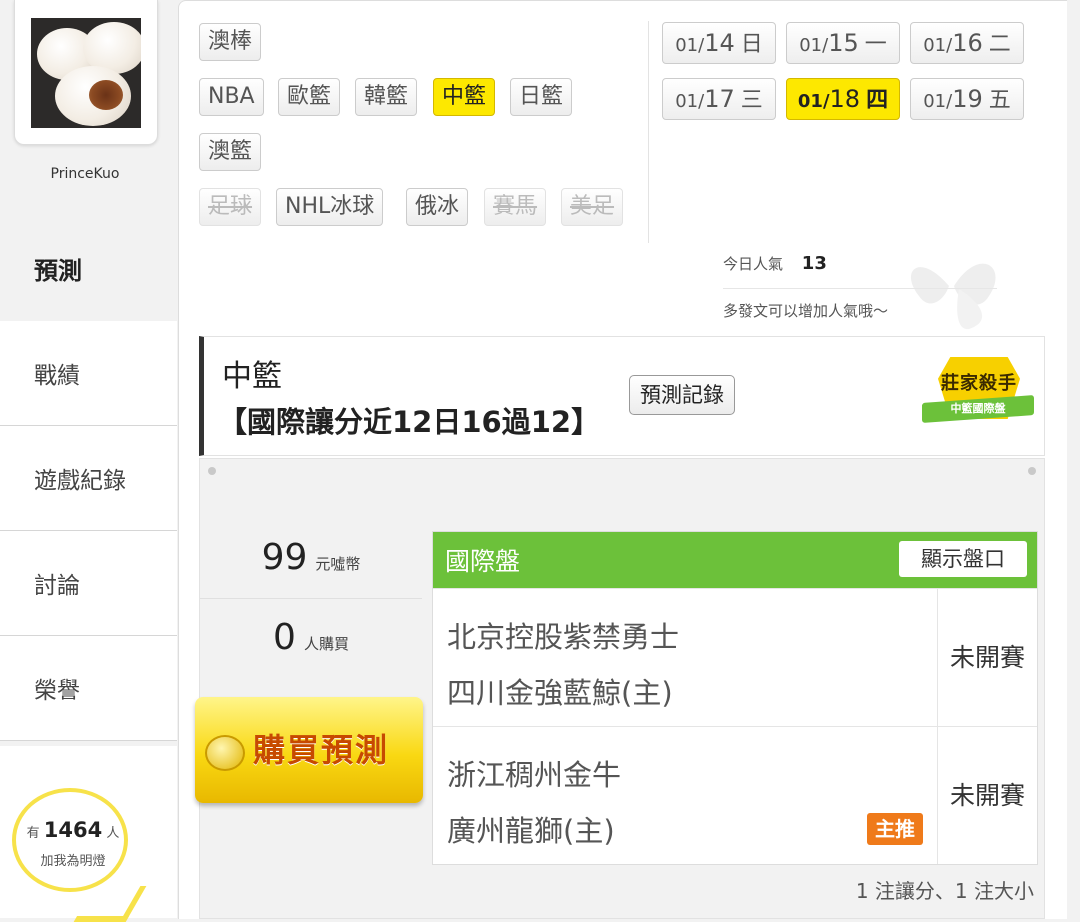 Image resolution: width=1080 pixels, height=922 pixels. I want to click on nav-item-game-log: 遊戲紀錄, so click(88, 478).